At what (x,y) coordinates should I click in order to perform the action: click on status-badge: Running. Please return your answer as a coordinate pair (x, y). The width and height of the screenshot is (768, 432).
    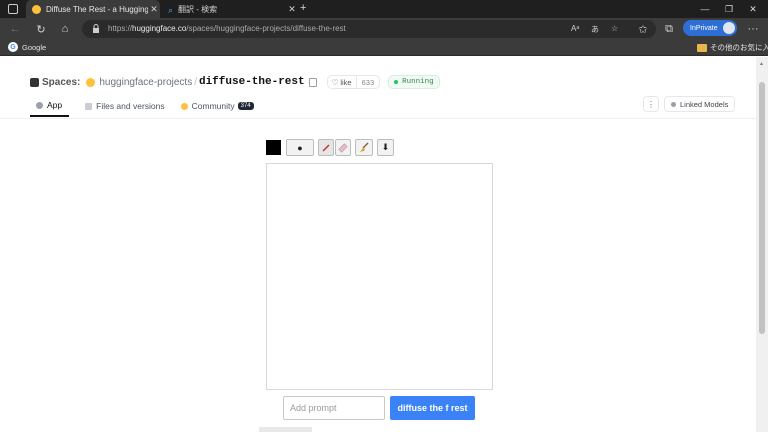
    Looking at the image, I should click on (414, 82).